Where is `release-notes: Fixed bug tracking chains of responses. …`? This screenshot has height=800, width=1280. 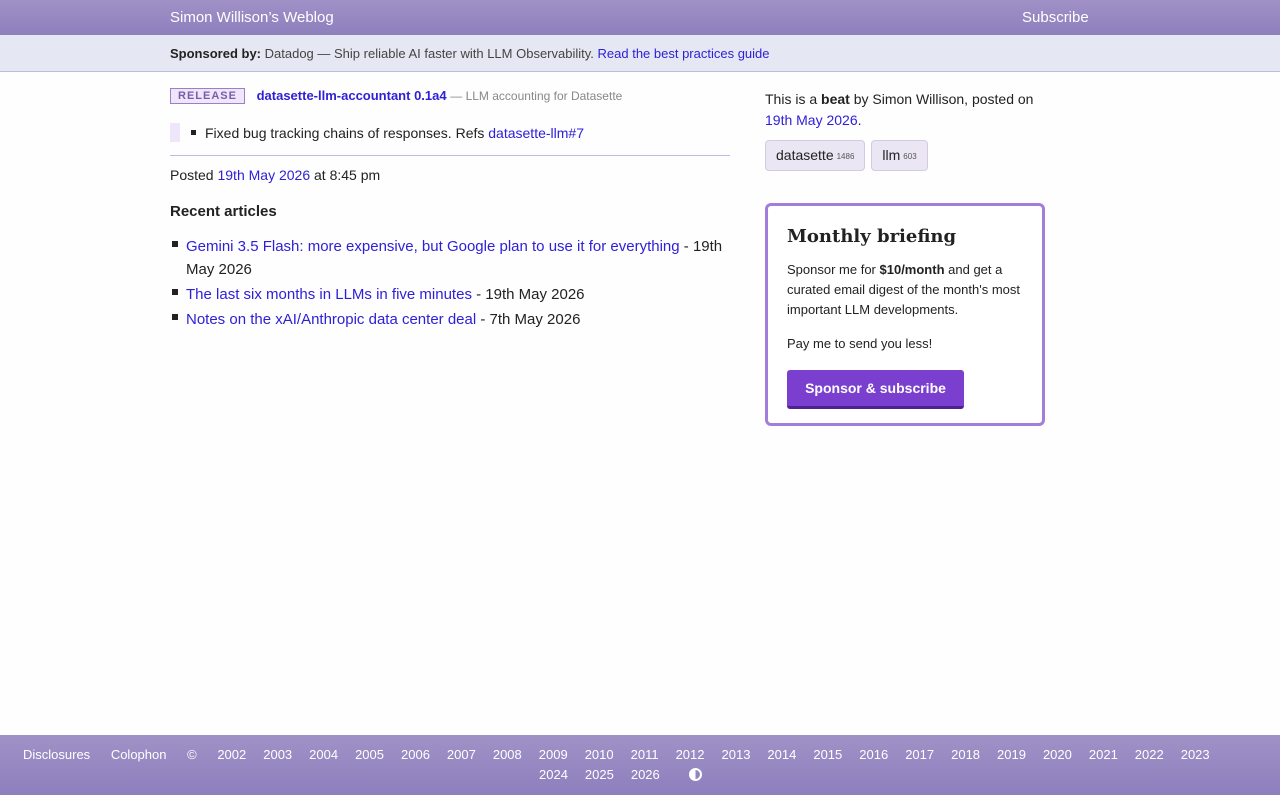 release-notes: Fixed bug tracking chains of responses. … is located at coordinates (450, 139).